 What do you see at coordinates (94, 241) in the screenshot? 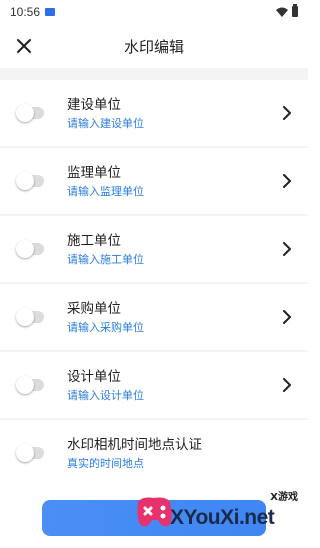
I see `item-label: 施工单位` at bounding box center [94, 241].